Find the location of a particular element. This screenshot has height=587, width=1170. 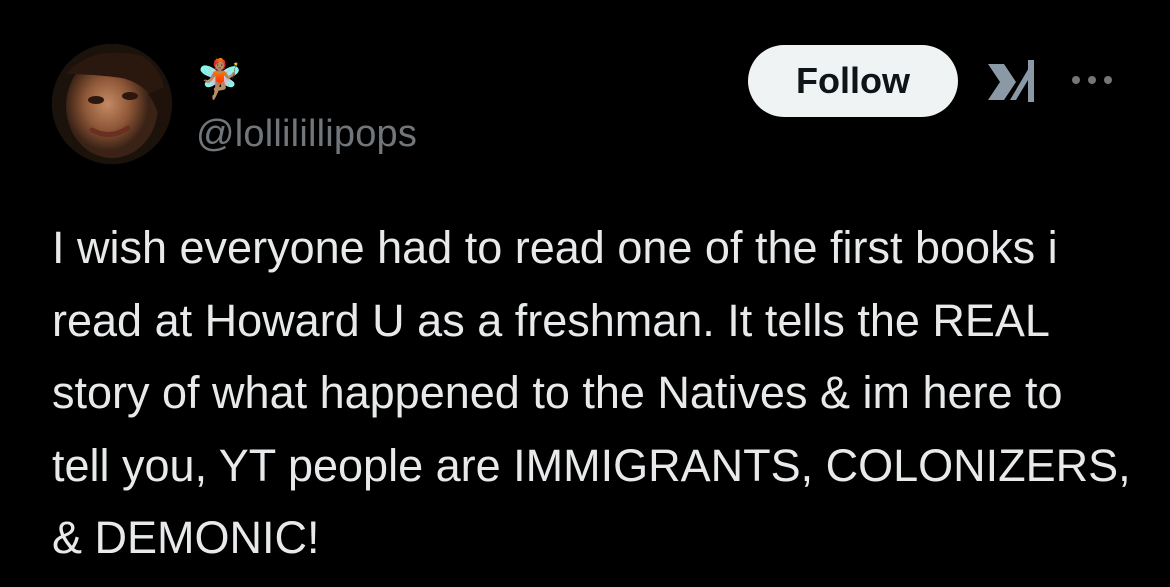

display-name: 🧚🏽 is located at coordinates (219, 80).